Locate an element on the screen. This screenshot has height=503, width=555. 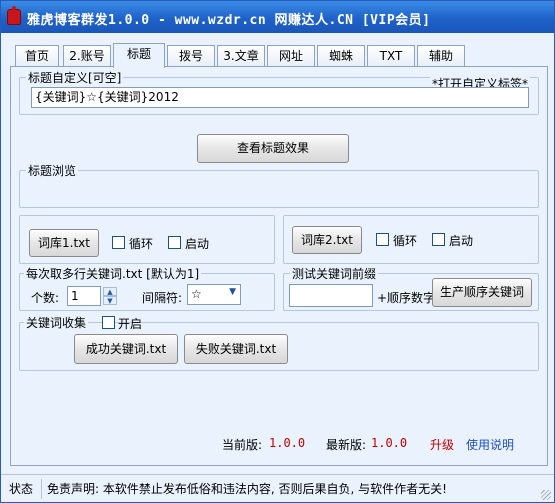
separator-label: 间隔符: is located at coordinates (162, 298).